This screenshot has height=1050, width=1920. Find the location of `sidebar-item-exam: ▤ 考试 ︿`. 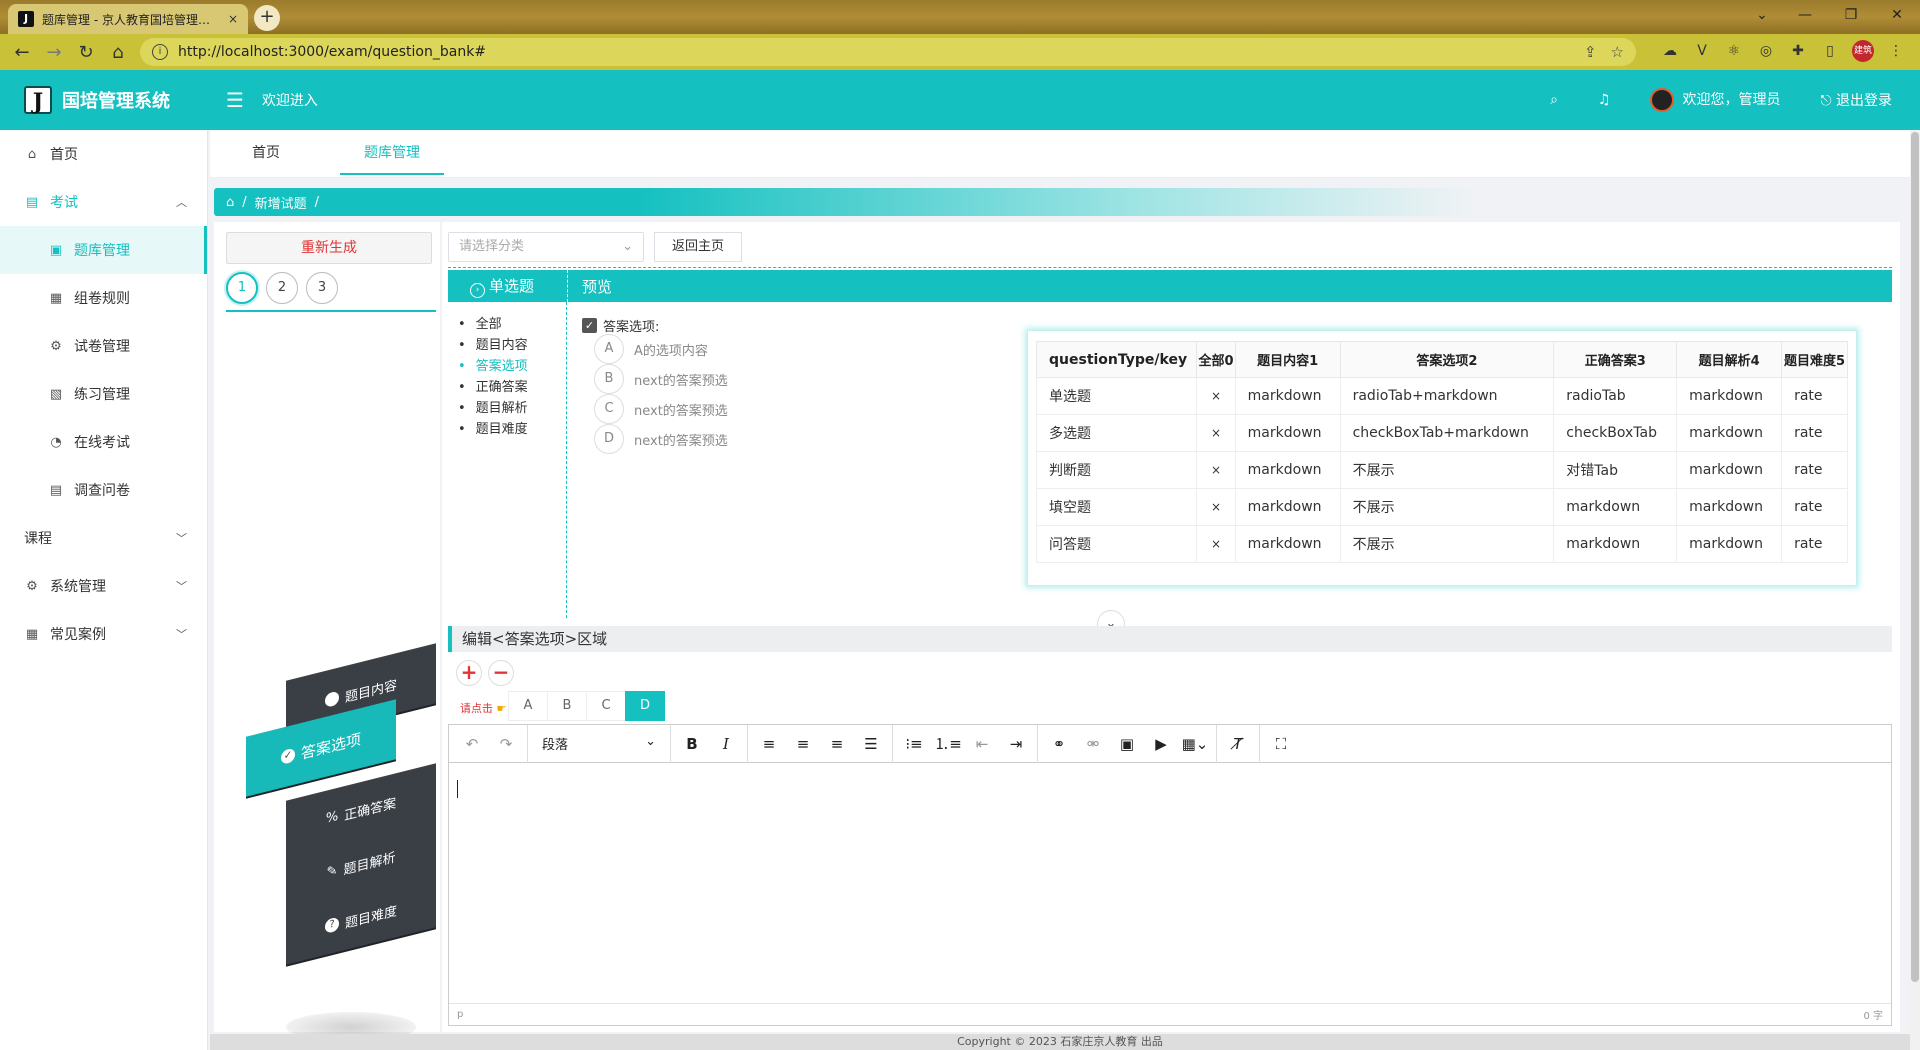

sidebar-item-exam: ▤ 考试 ︿ is located at coordinates (103, 202).